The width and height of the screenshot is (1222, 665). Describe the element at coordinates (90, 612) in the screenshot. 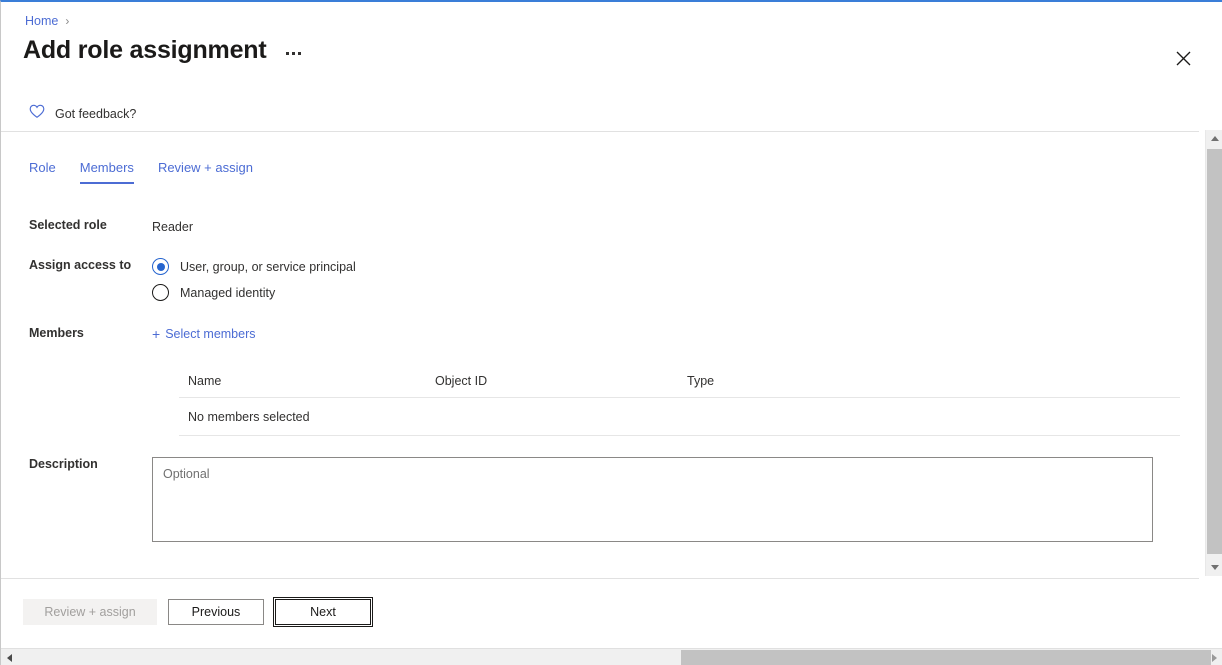

I see `review-assign-button: Review + assign` at that location.